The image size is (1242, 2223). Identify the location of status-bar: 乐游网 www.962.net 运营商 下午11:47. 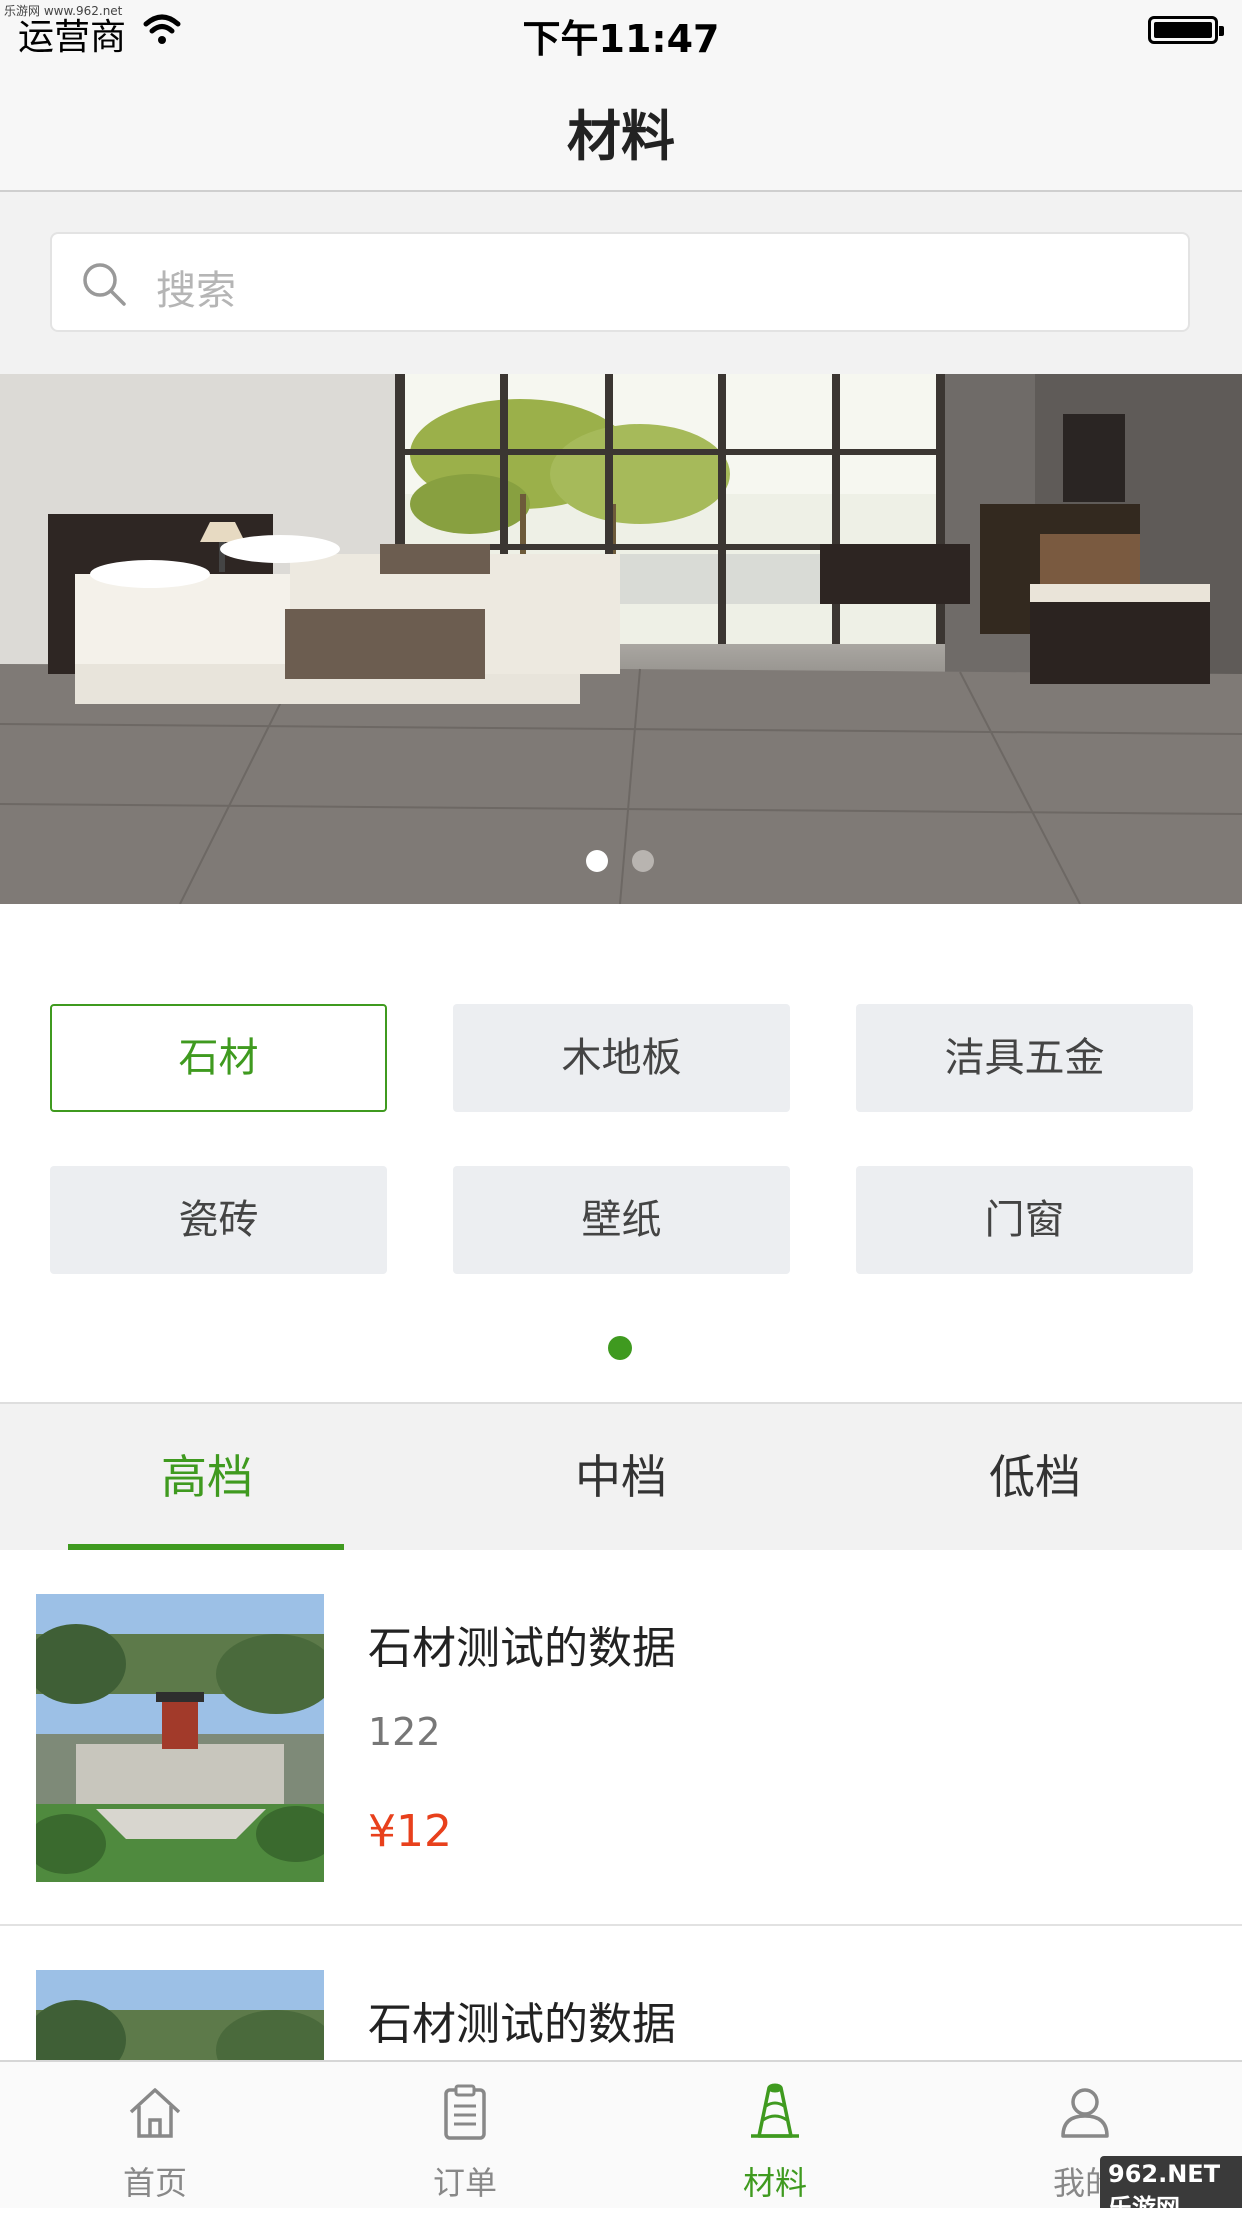
(621, 30).